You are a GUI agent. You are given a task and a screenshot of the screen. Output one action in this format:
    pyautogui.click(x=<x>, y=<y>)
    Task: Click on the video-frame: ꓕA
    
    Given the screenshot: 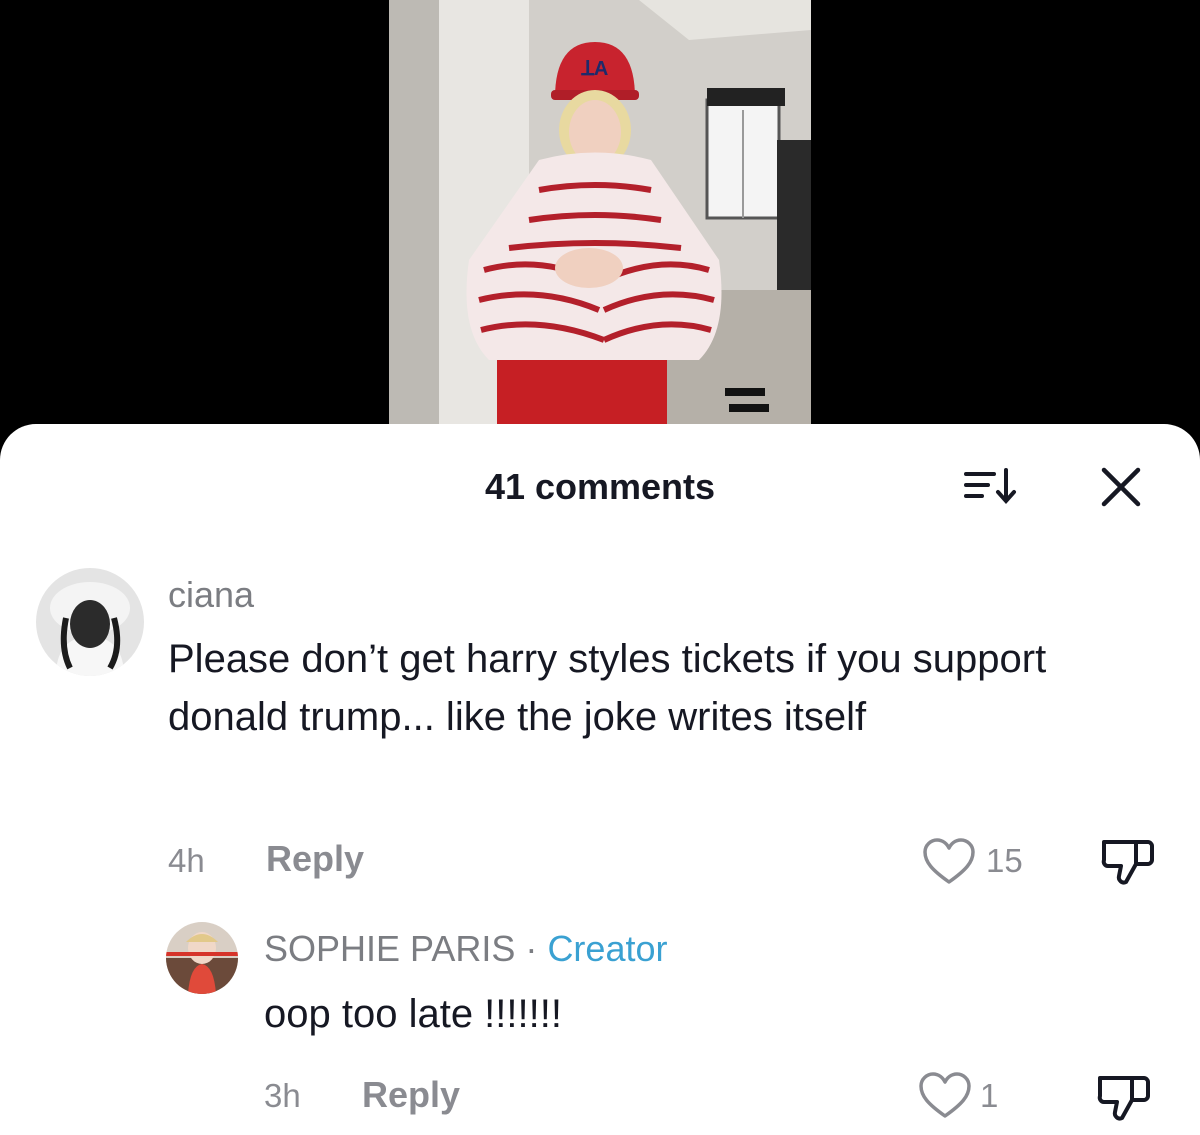 What is the action you would take?
    pyautogui.click(x=600, y=220)
    